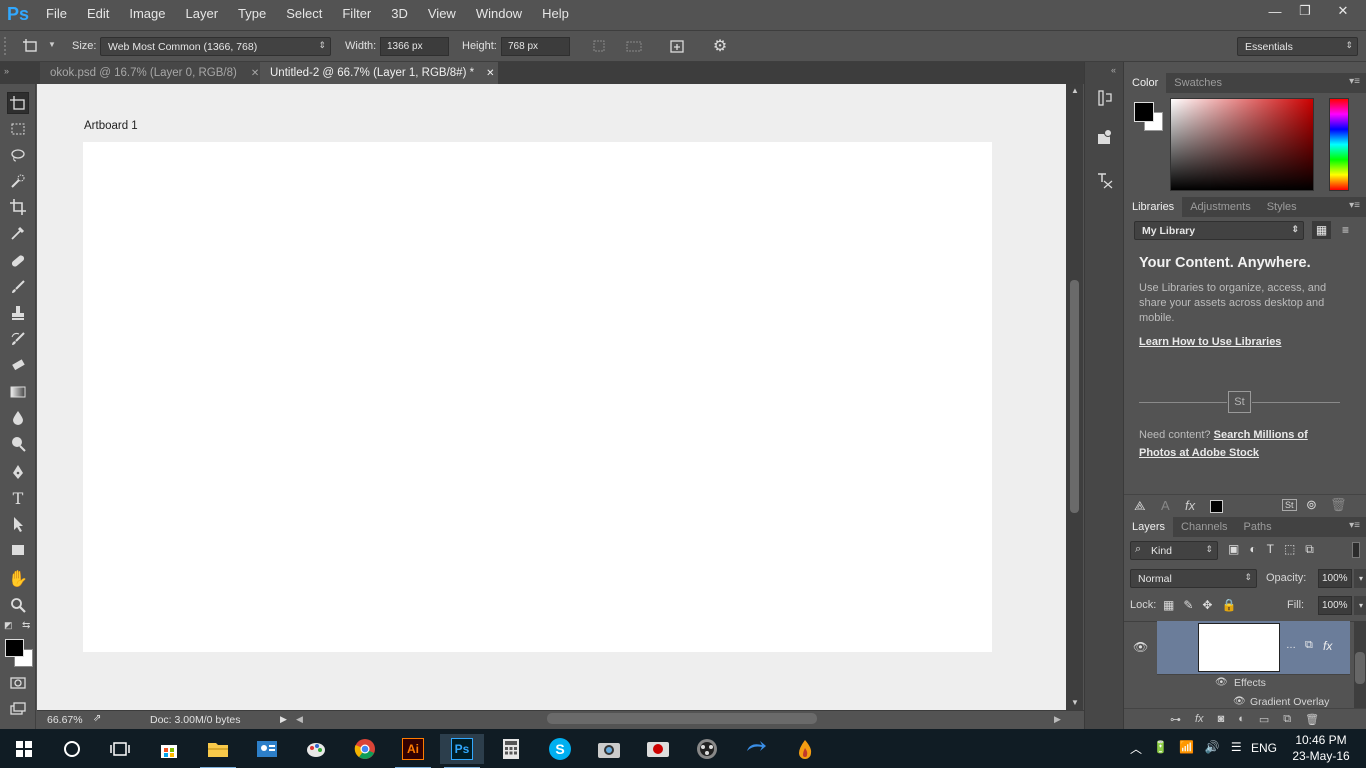 Image resolution: width=1366 pixels, height=768 pixels. Describe the element at coordinates (599, 46) in the screenshot. I see `portrait-icon` at that location.